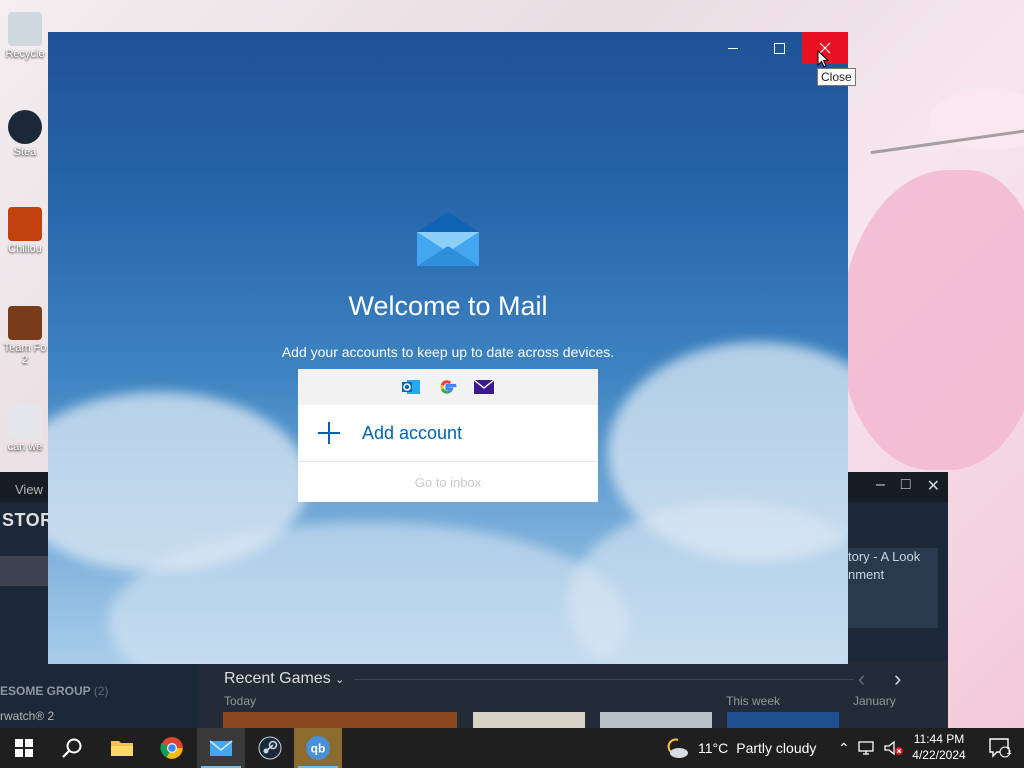 The width and height of the screenshot is (1024, 768). I want to click on add-account-button: Add account, so click(448, 433).